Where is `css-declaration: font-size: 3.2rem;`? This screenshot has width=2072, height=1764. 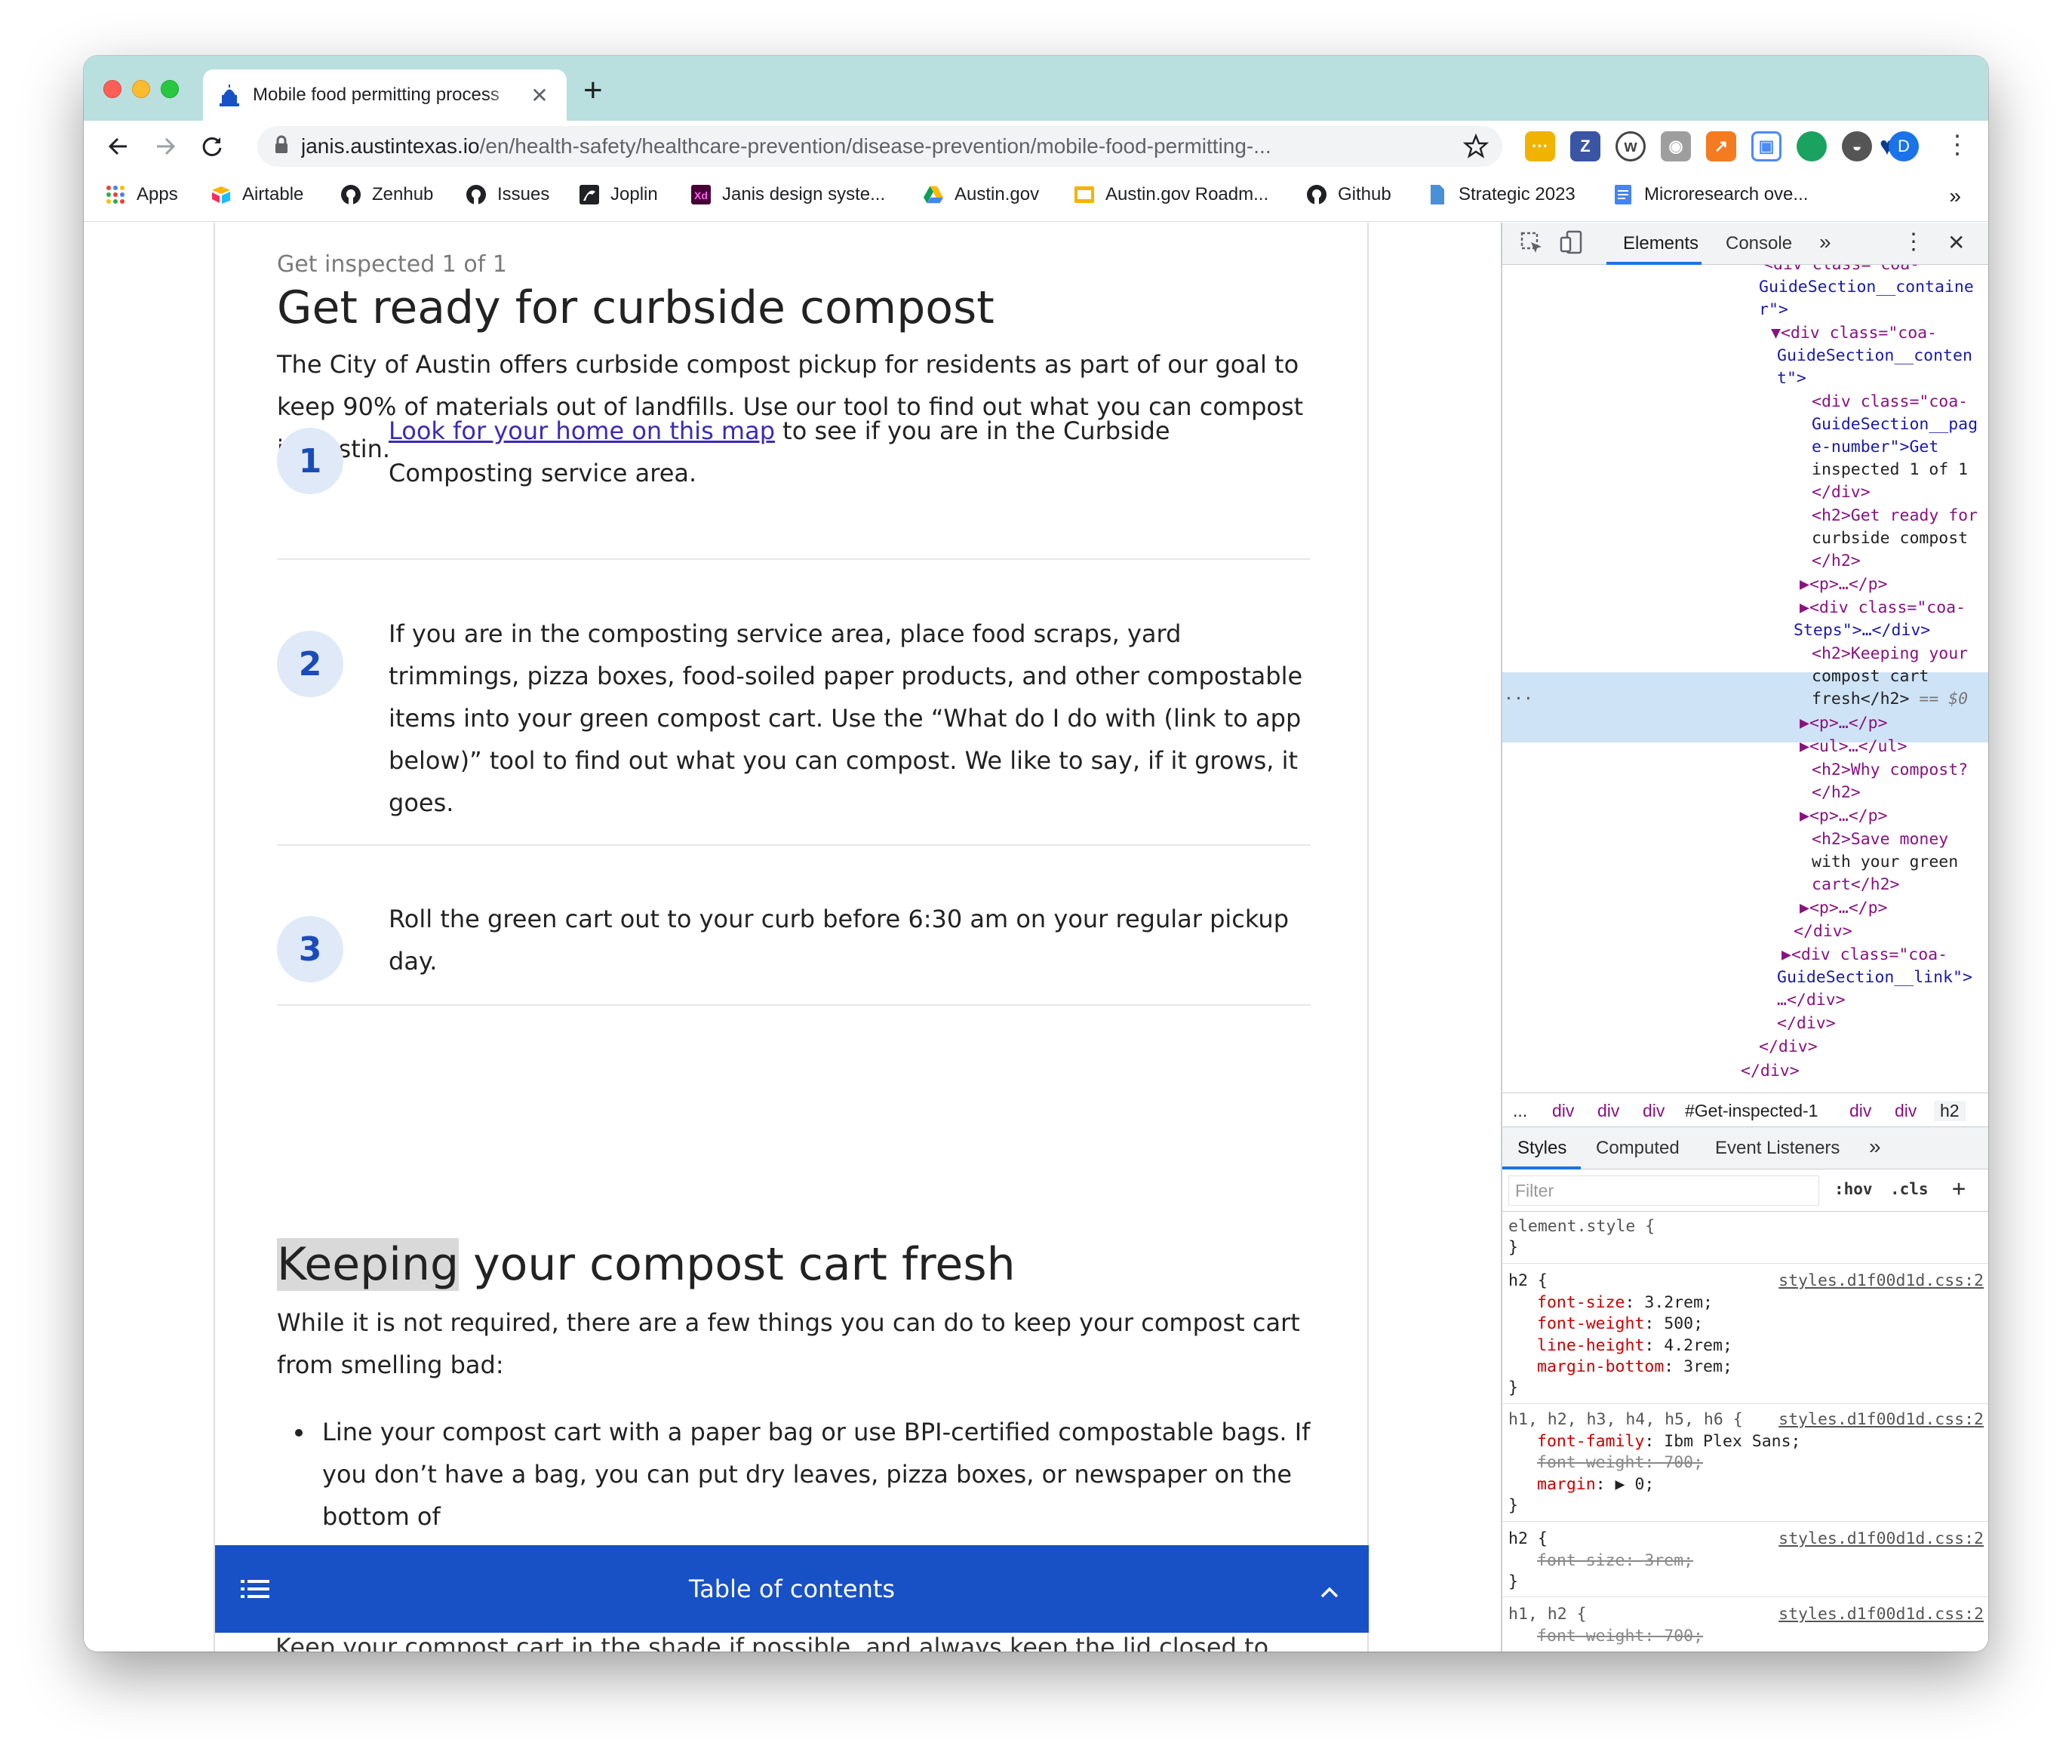 css-declaration: font-size: 3.2rem; is located at coordinates (1625, 1303).